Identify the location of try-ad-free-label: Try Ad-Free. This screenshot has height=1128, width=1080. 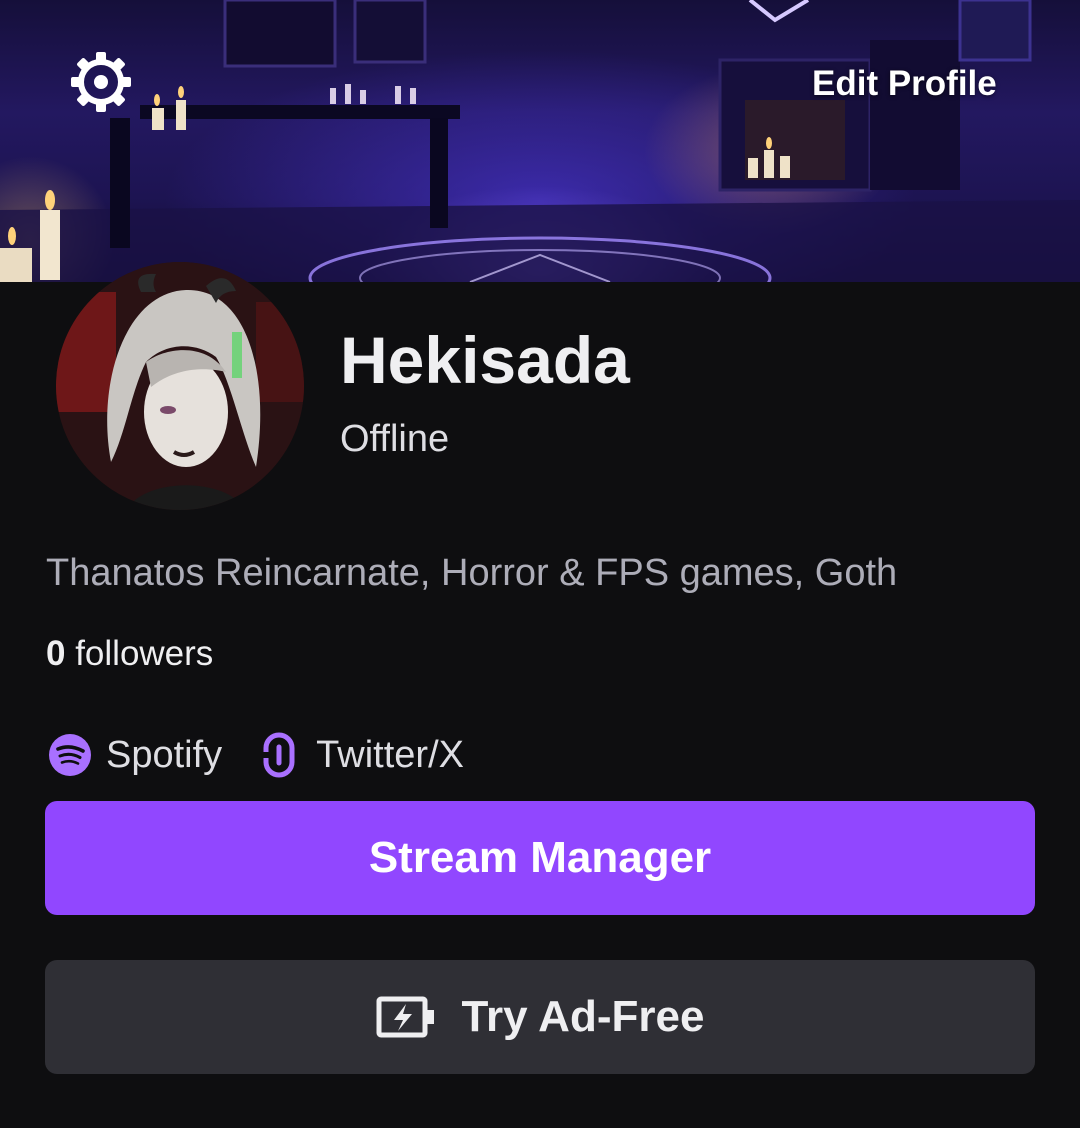
(583, 1016).